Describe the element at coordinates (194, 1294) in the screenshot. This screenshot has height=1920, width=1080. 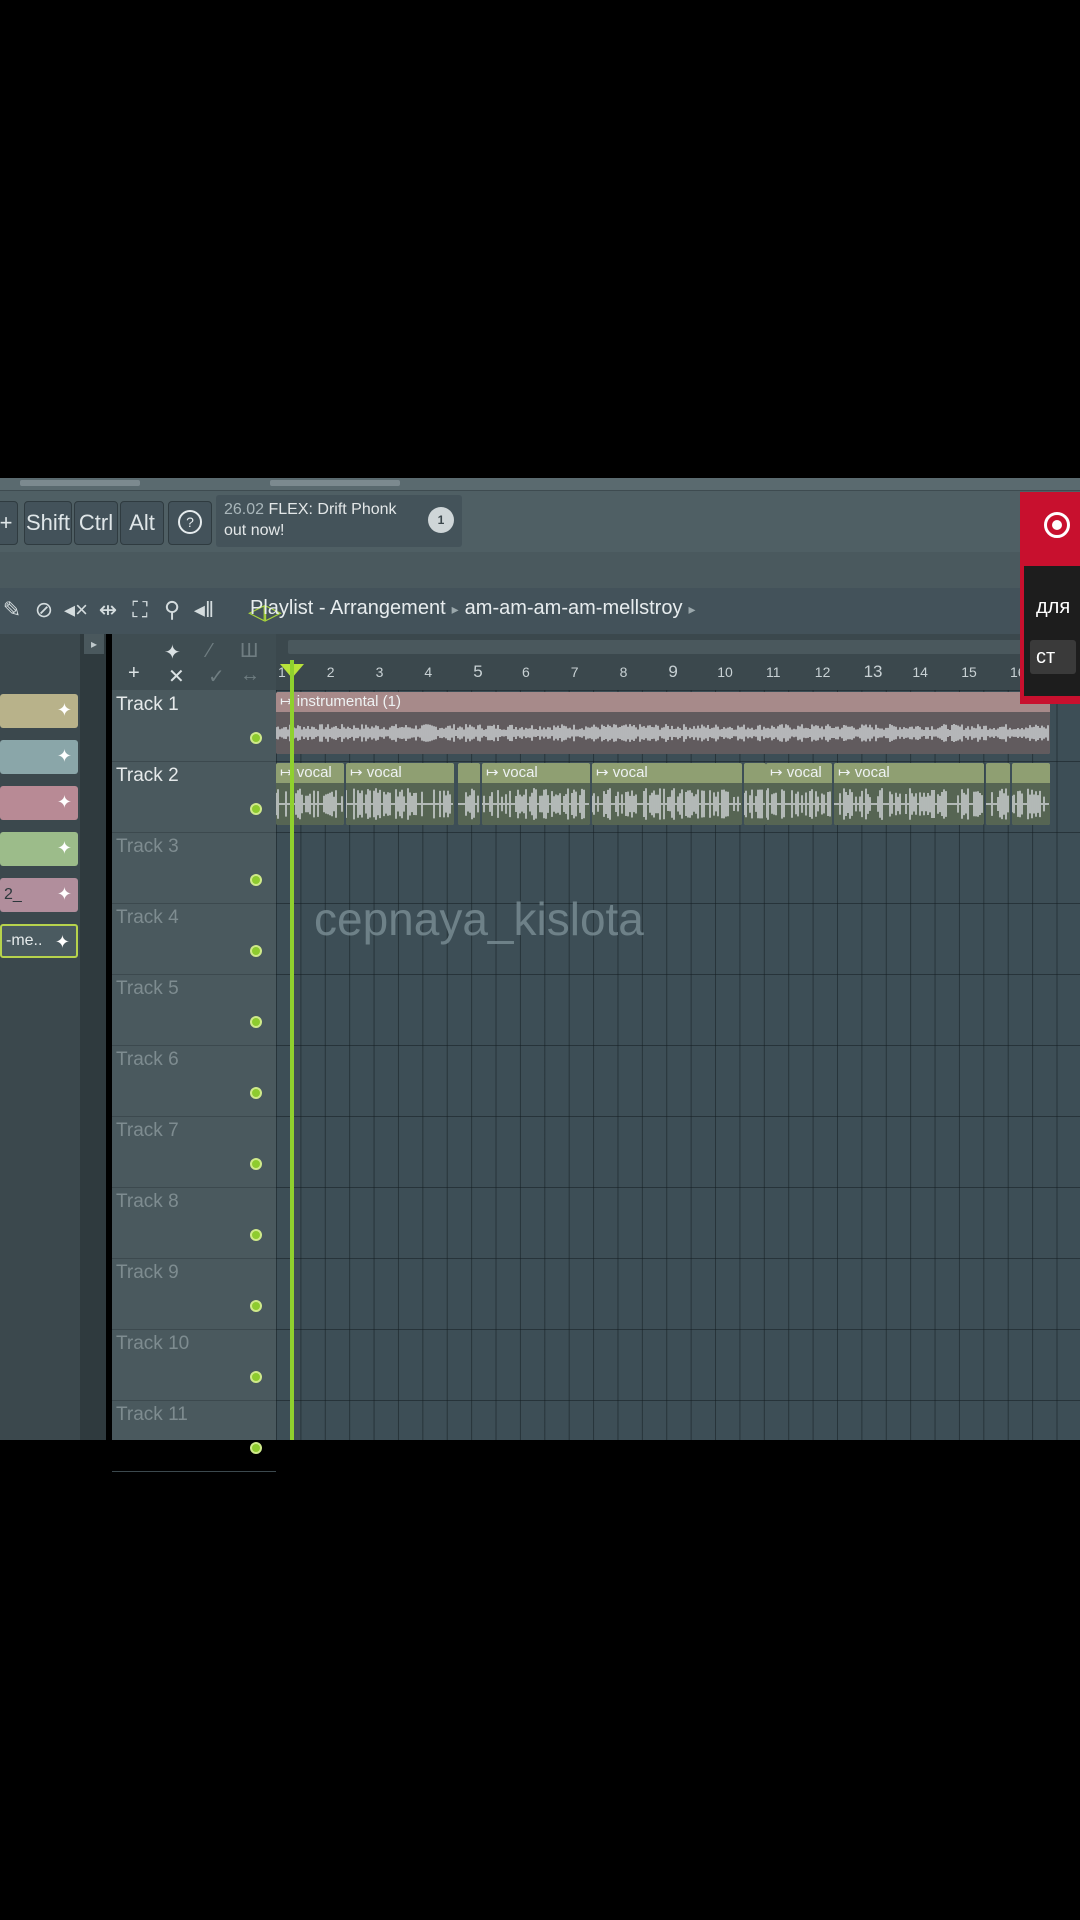
I see `track-header: Track 9` at that location.